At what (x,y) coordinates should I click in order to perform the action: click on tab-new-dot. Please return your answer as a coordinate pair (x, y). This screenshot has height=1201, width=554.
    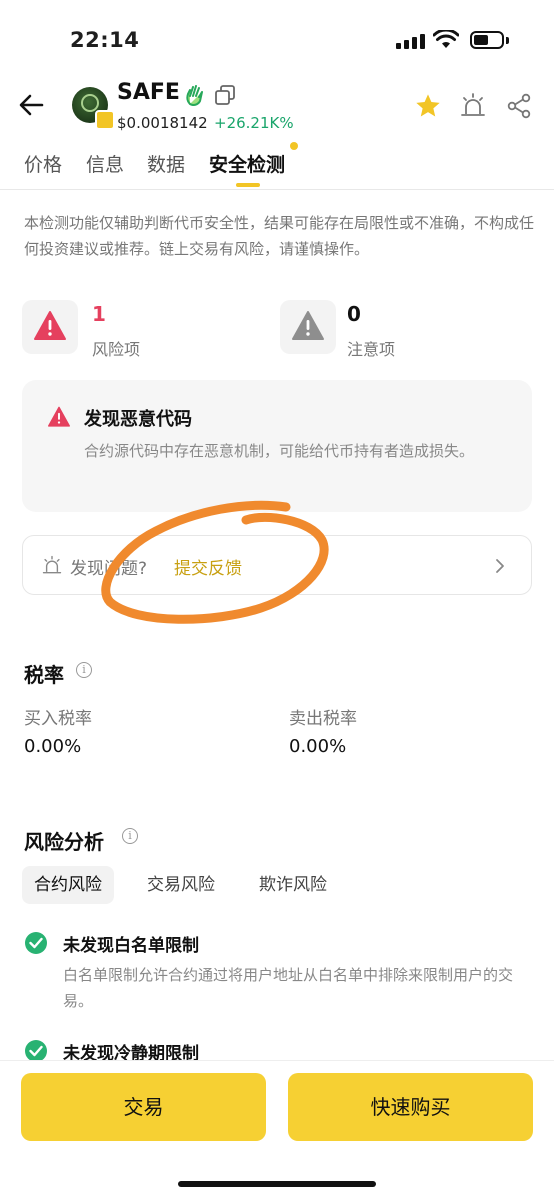
    Looking at the image, I should click on (294, 146).